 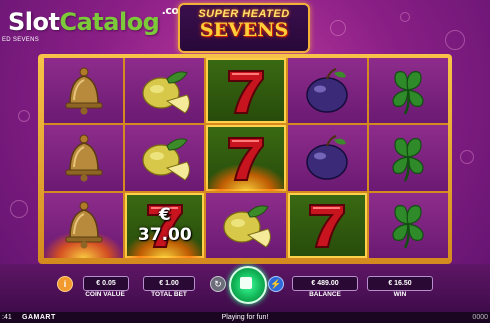 I want to click on spin-button, so click(x=248, y=285).